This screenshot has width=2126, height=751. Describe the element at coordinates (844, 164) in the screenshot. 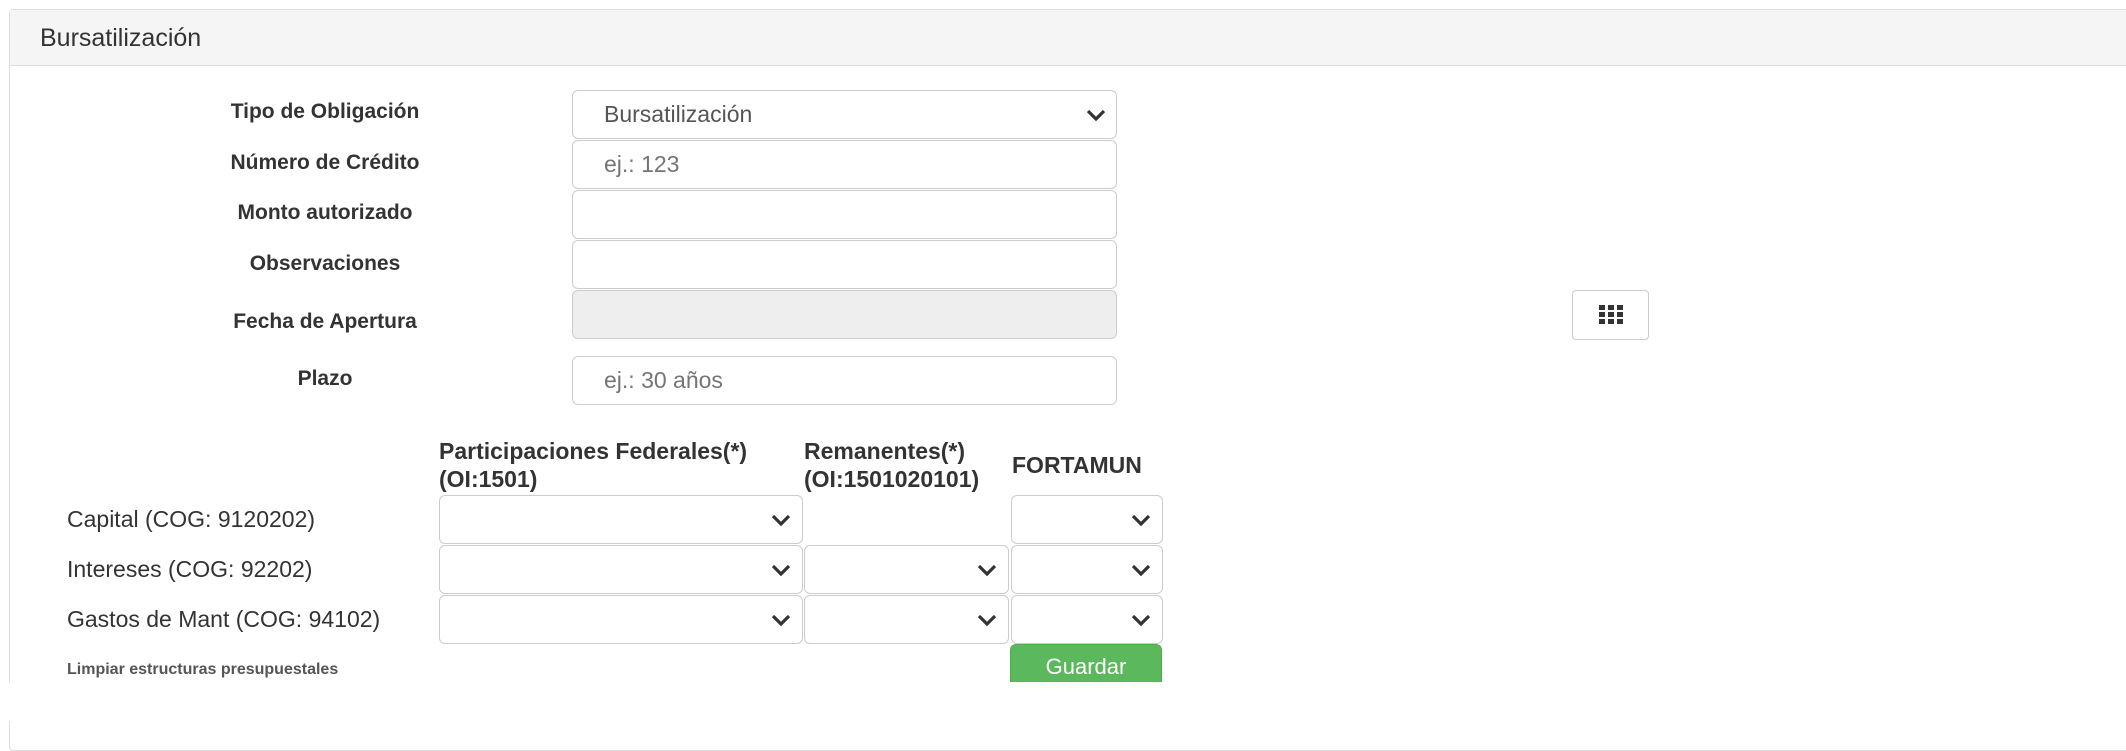

I see `numero-credito-input` at that location.